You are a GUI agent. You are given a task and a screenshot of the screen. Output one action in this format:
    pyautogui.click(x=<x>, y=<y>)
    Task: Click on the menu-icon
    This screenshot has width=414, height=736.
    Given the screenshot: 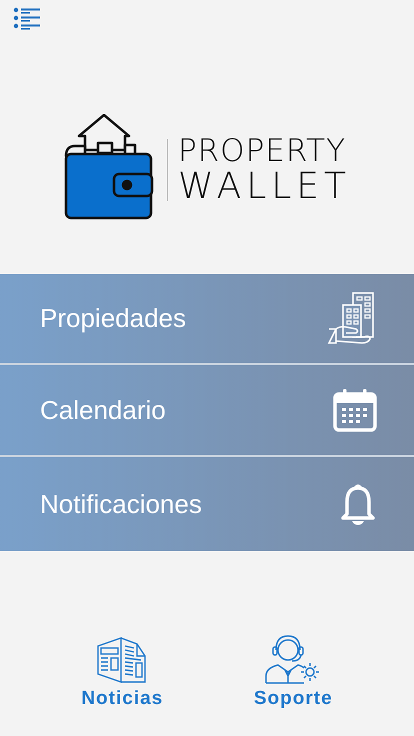 What is the action you would take?
    pyautogui.click(x=27, y=18)
    